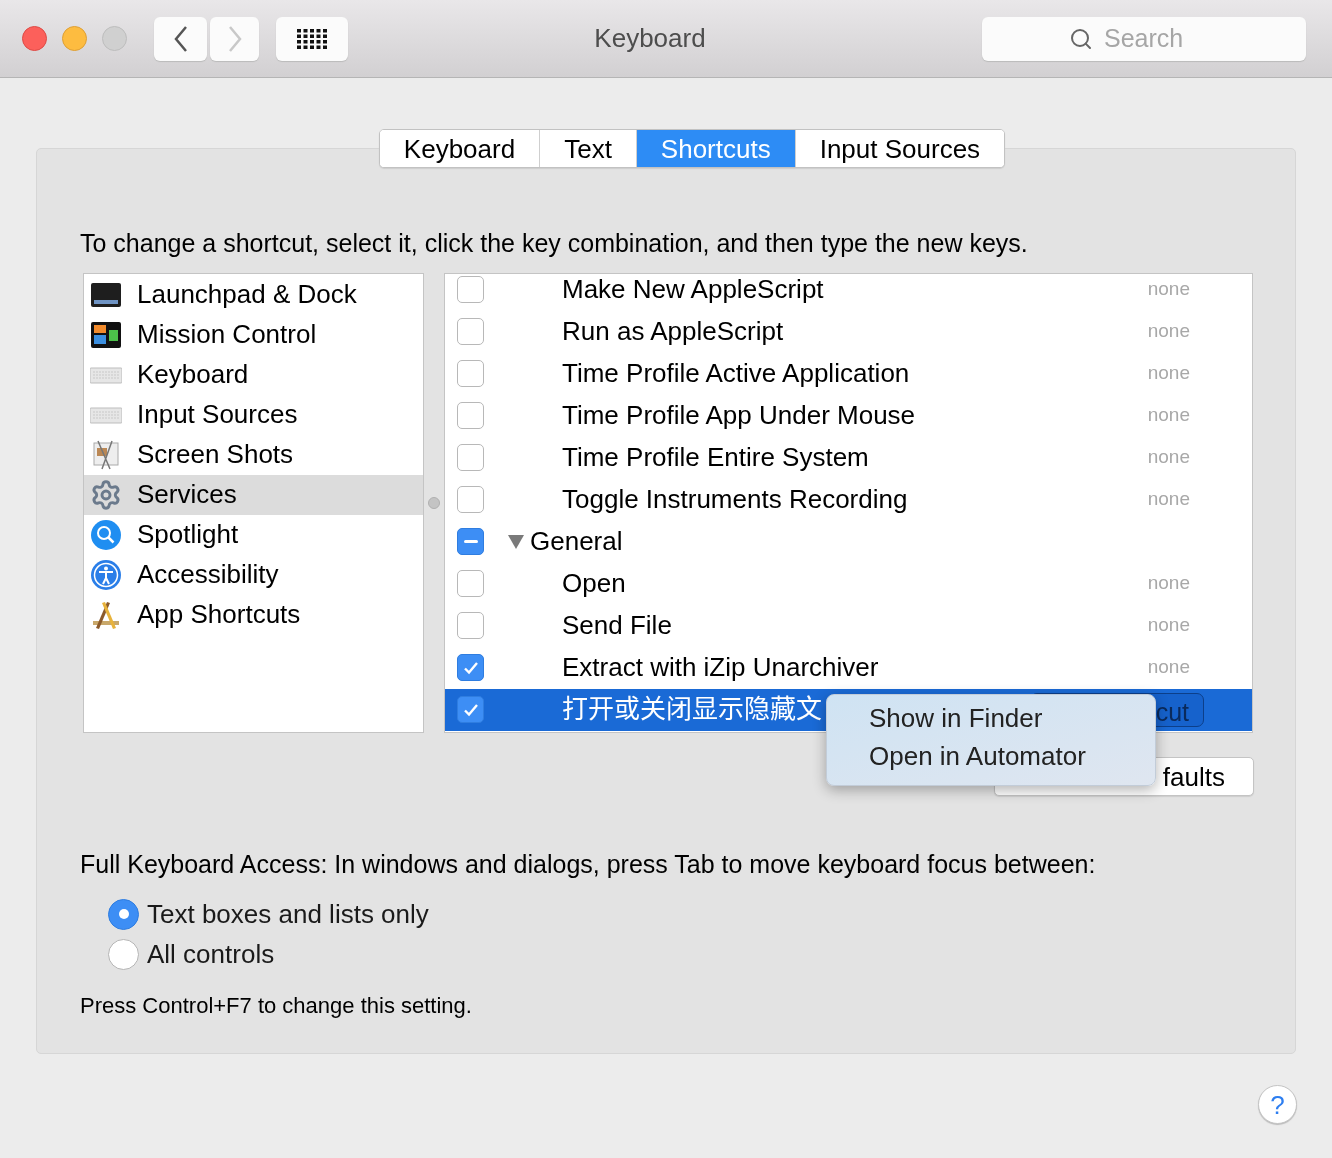  What do you see at coordinates (227, 334) in the screenshot?
I see `category-label: Mission Control` at bounding box center [227, 334].